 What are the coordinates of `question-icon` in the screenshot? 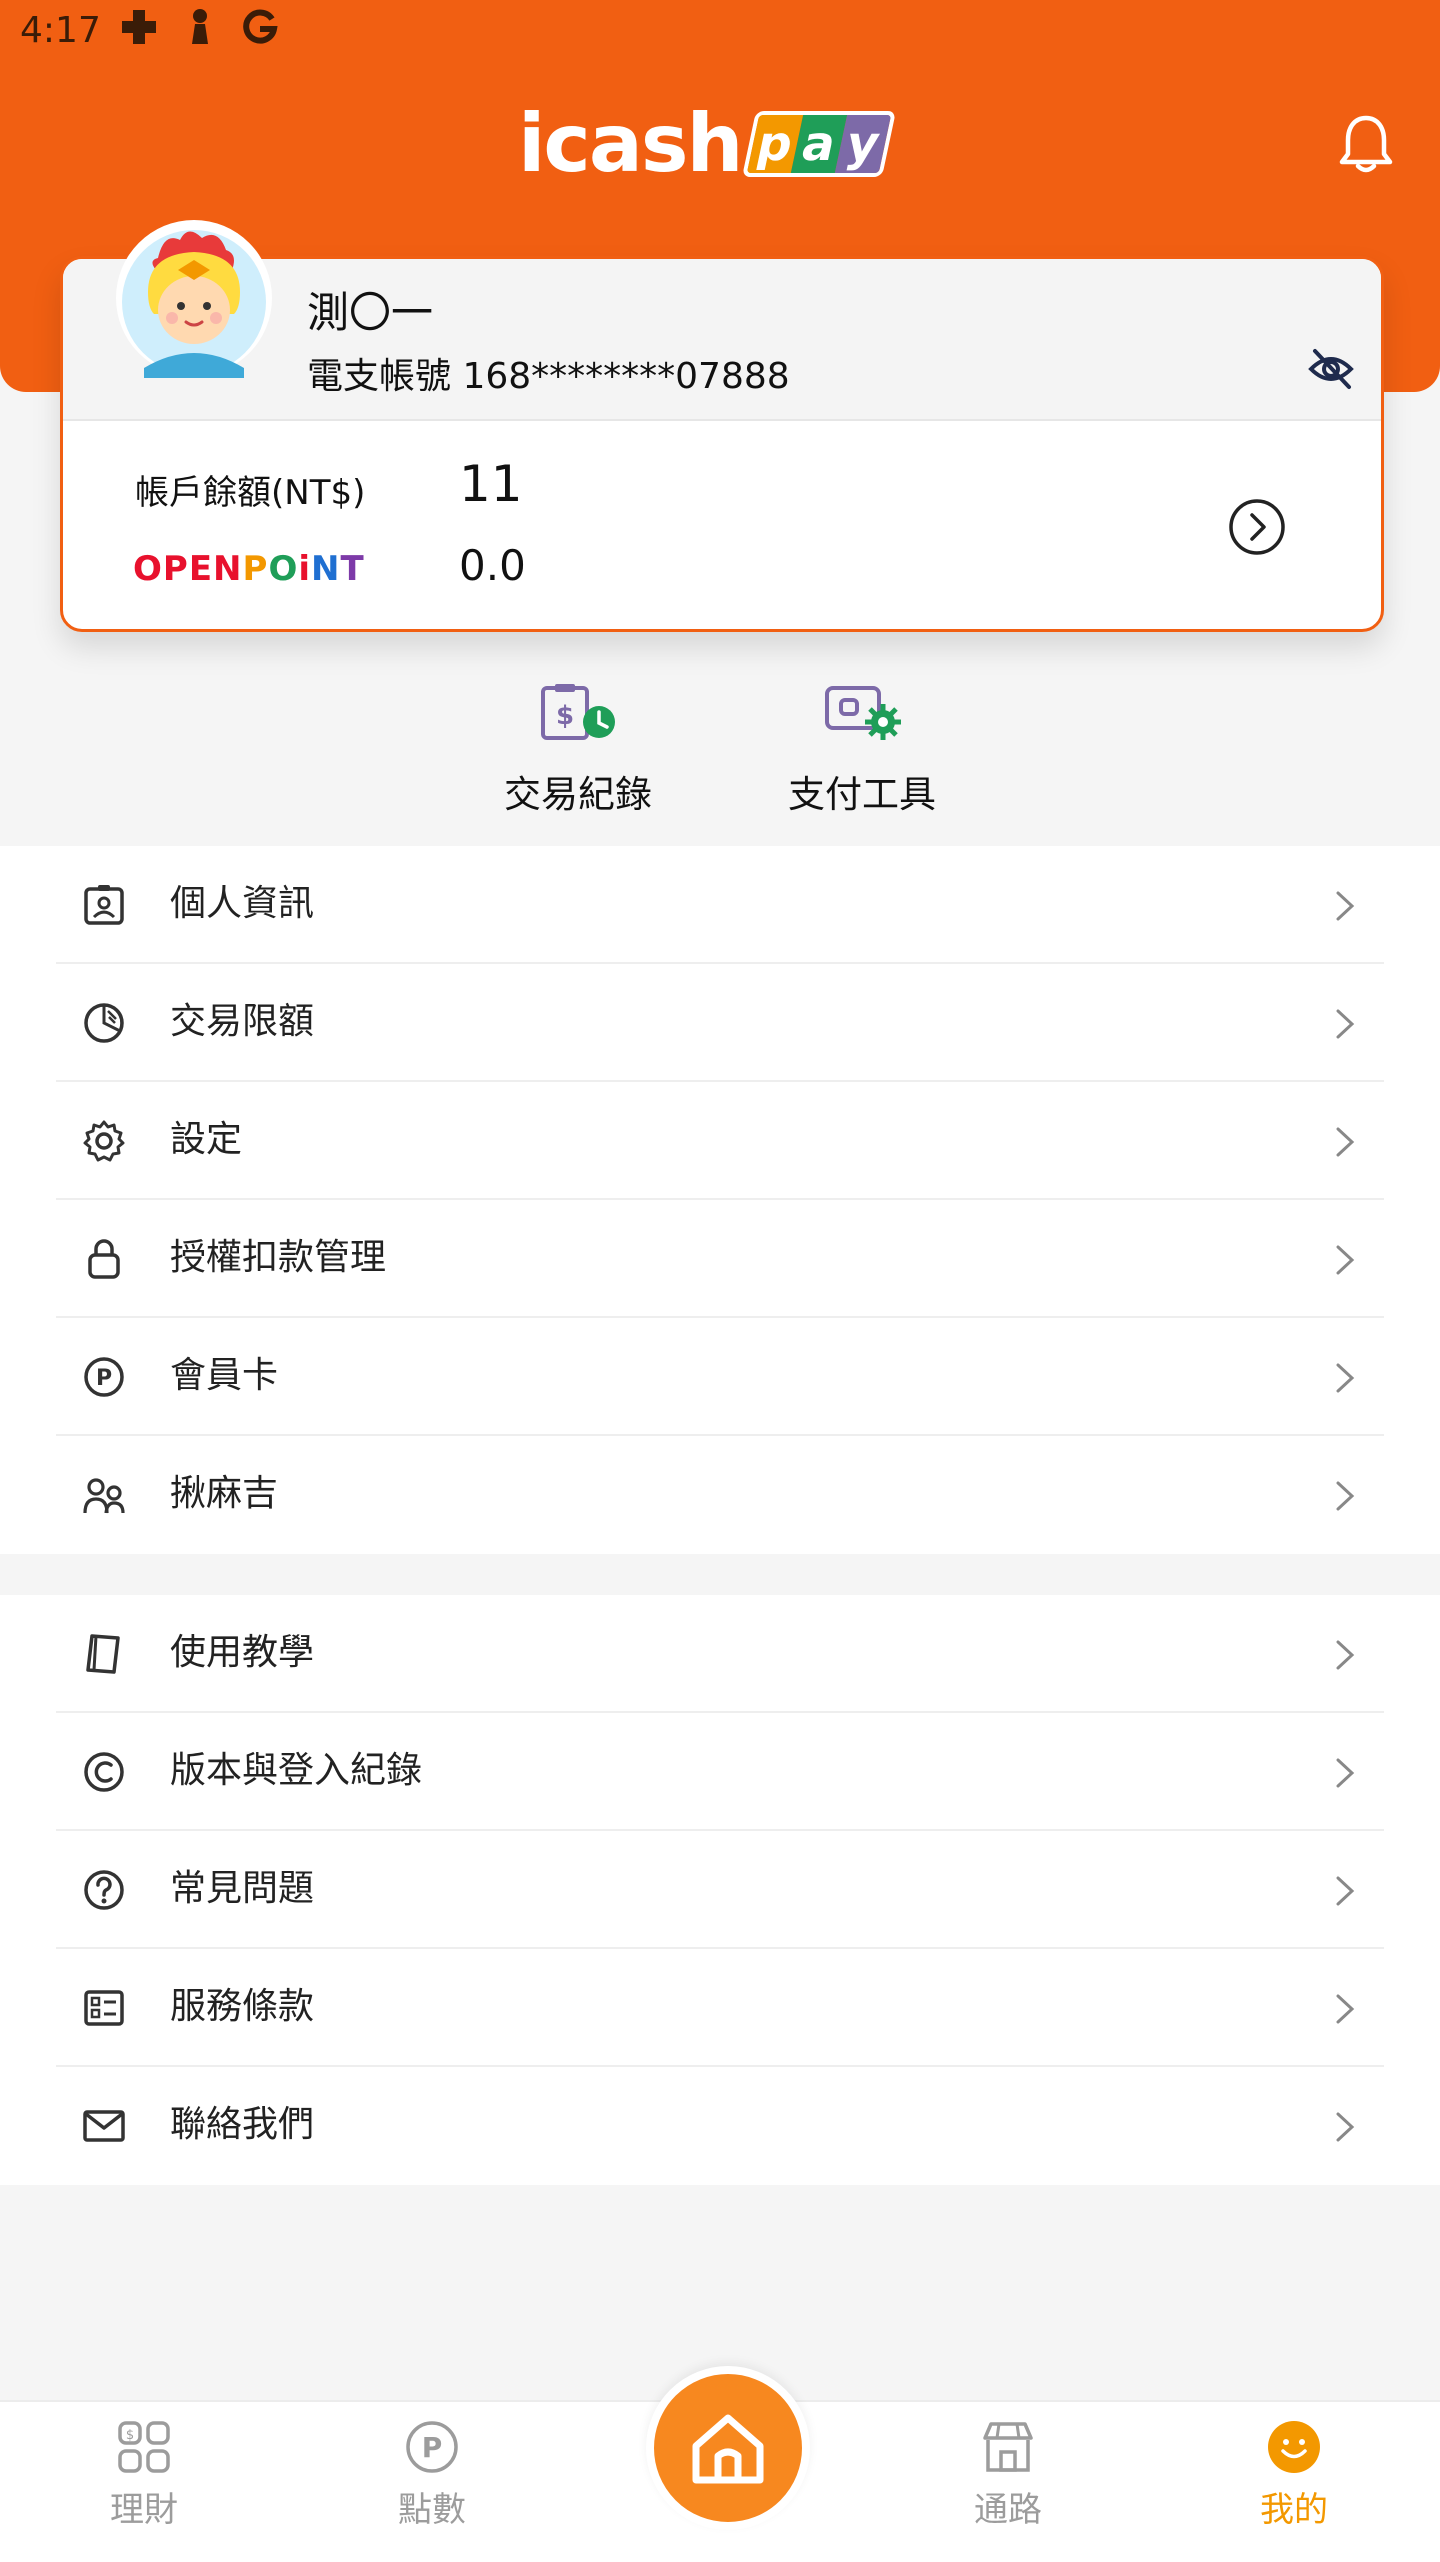 It's located at (104, 1890).